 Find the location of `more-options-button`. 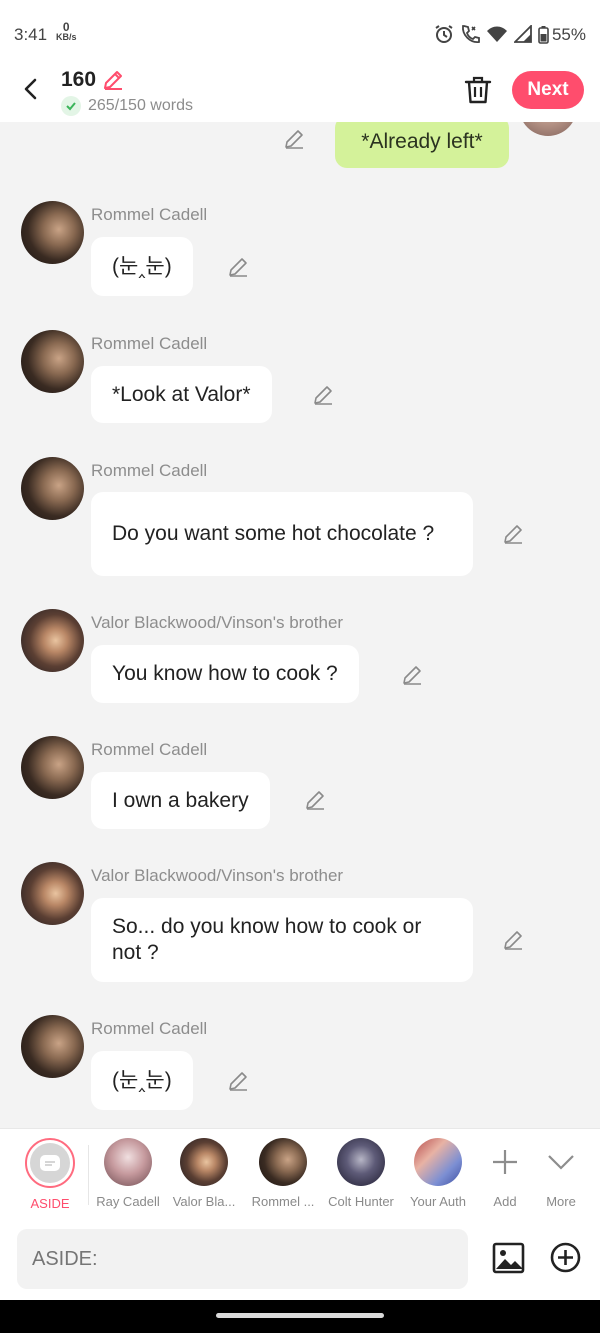

more-options-button is located at coordinates (565, 1257).